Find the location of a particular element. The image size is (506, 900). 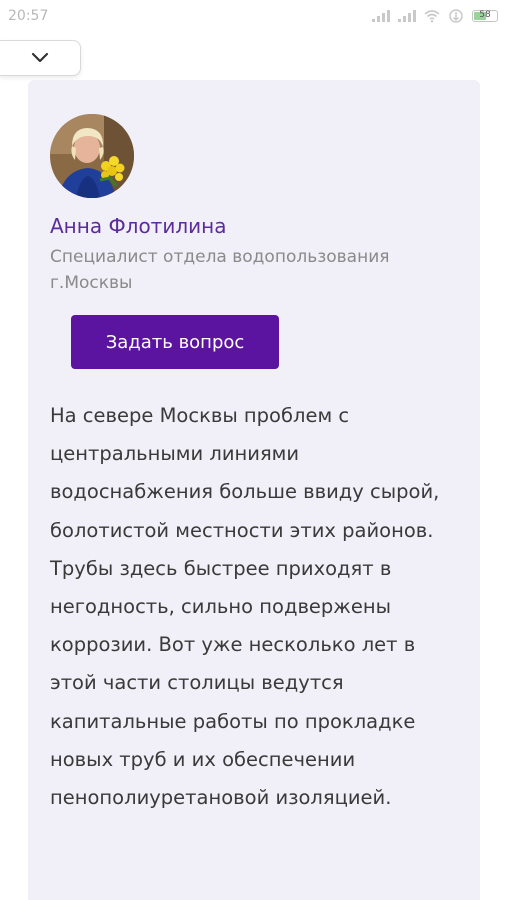

avatar is located at coordinates (92, 156).